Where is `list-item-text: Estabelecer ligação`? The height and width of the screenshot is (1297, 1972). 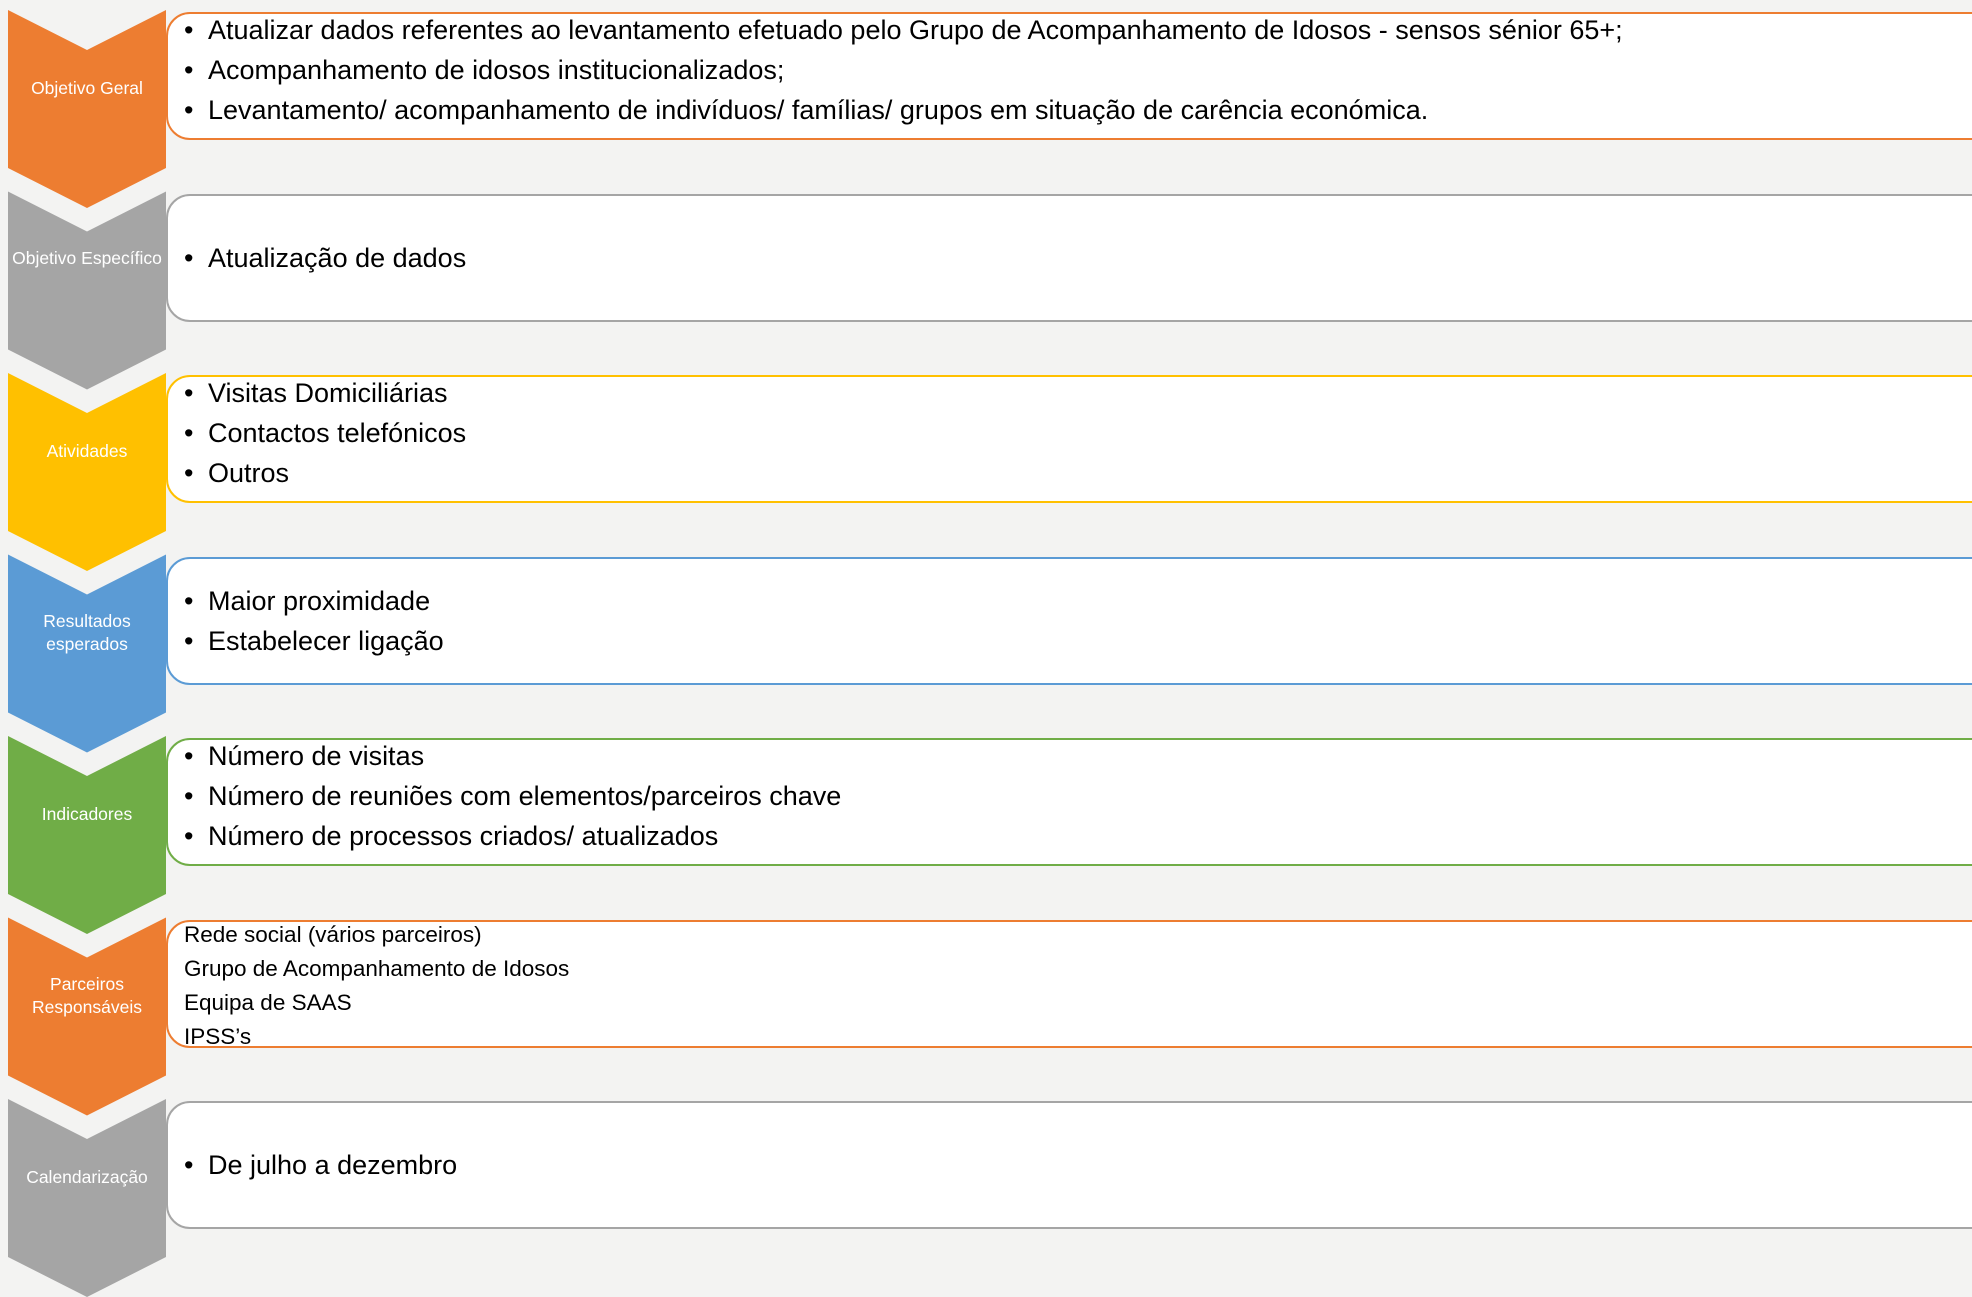 list-item-text: Estabelecer ligação is located at coordinates (326, 640).